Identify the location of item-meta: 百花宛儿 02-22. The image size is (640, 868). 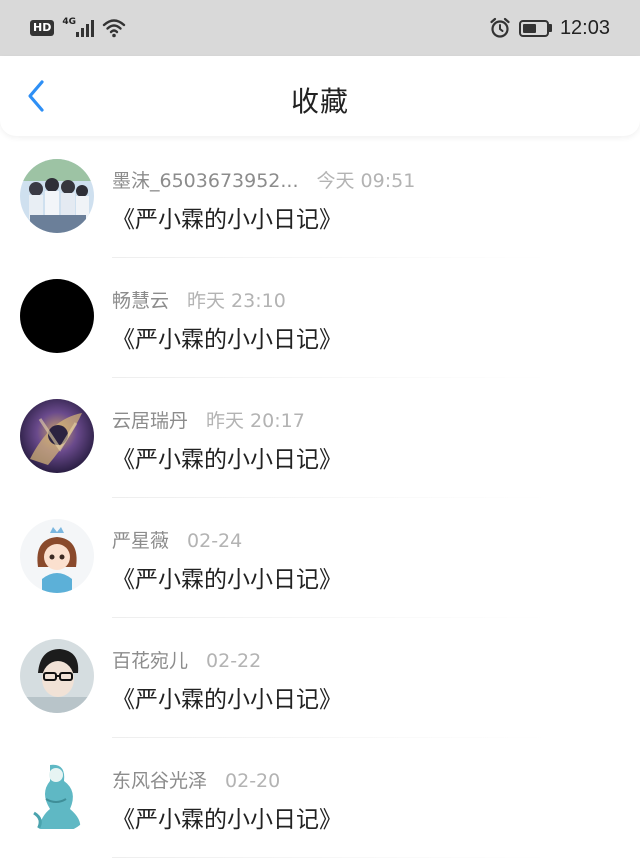
(186, 659).